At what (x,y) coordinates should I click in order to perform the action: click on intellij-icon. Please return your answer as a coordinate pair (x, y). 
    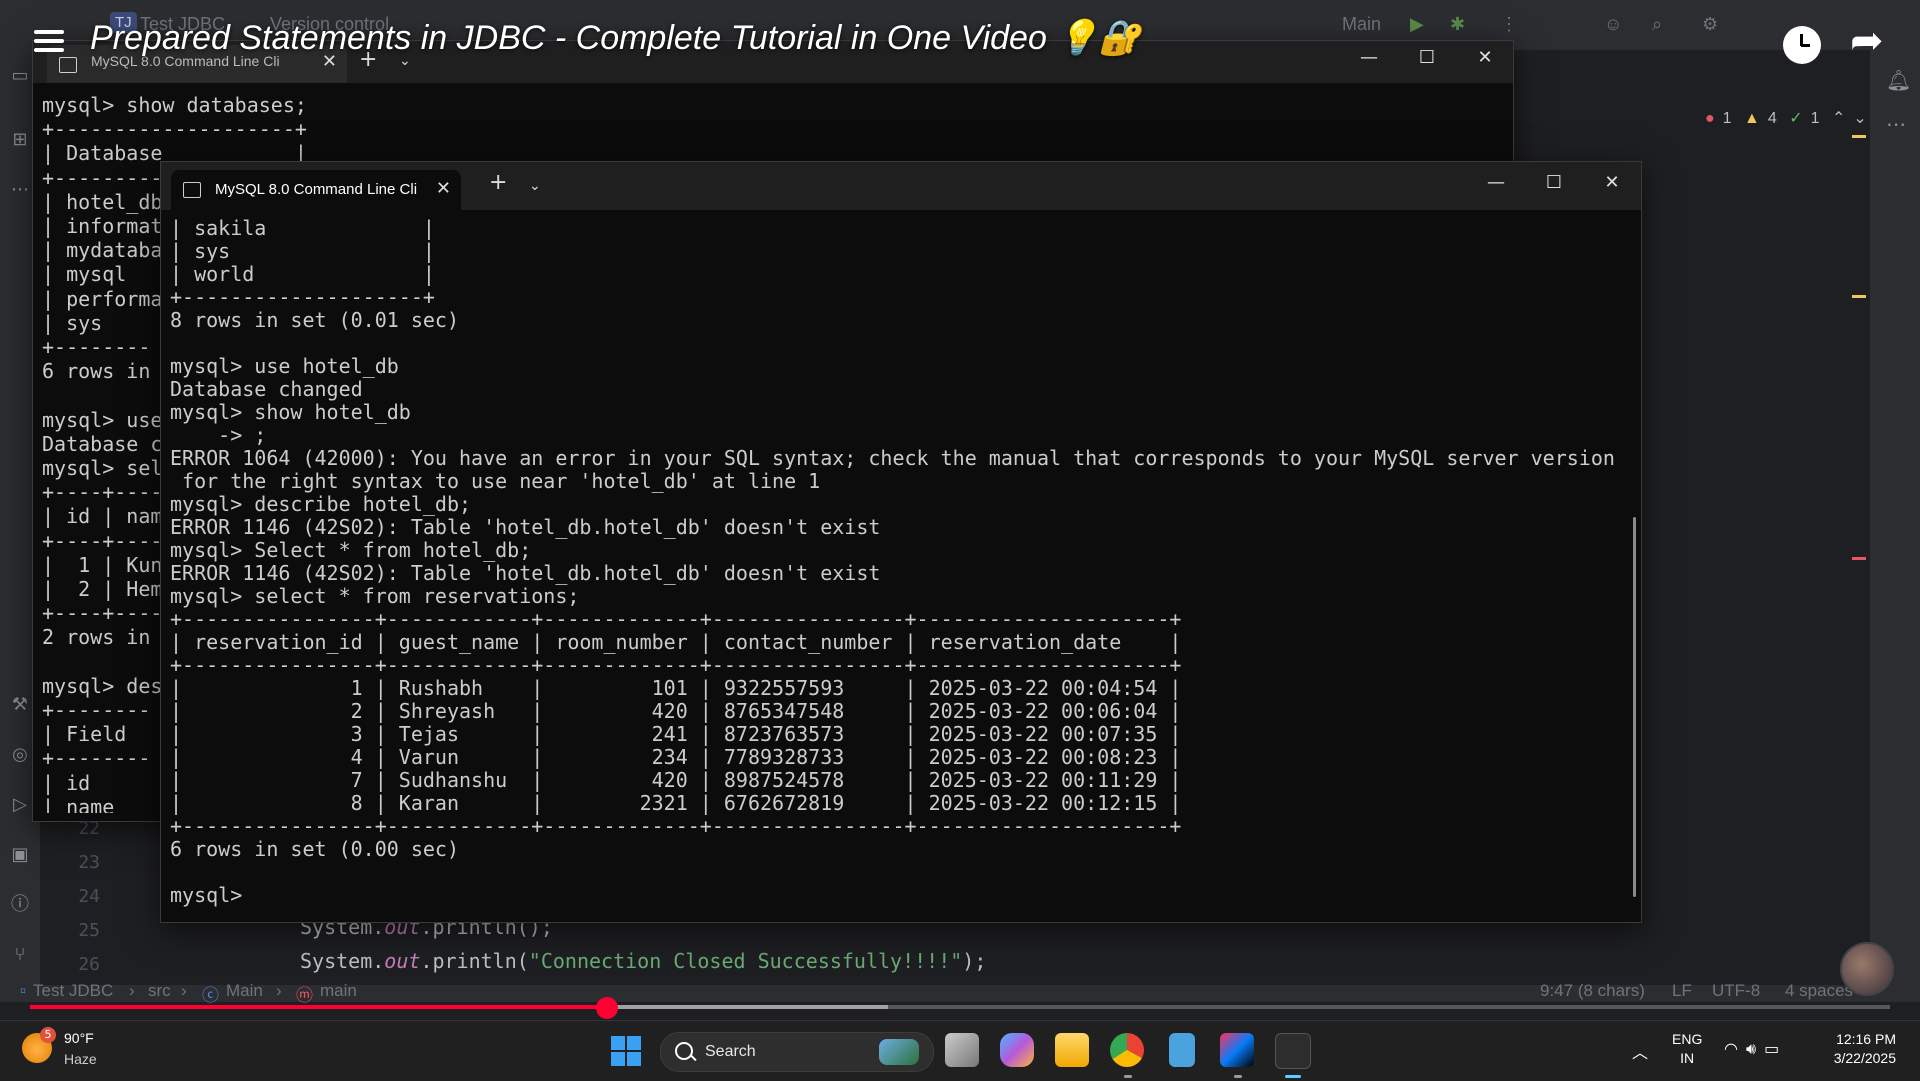
    Looking at the image, I should click on (1237, 1050).